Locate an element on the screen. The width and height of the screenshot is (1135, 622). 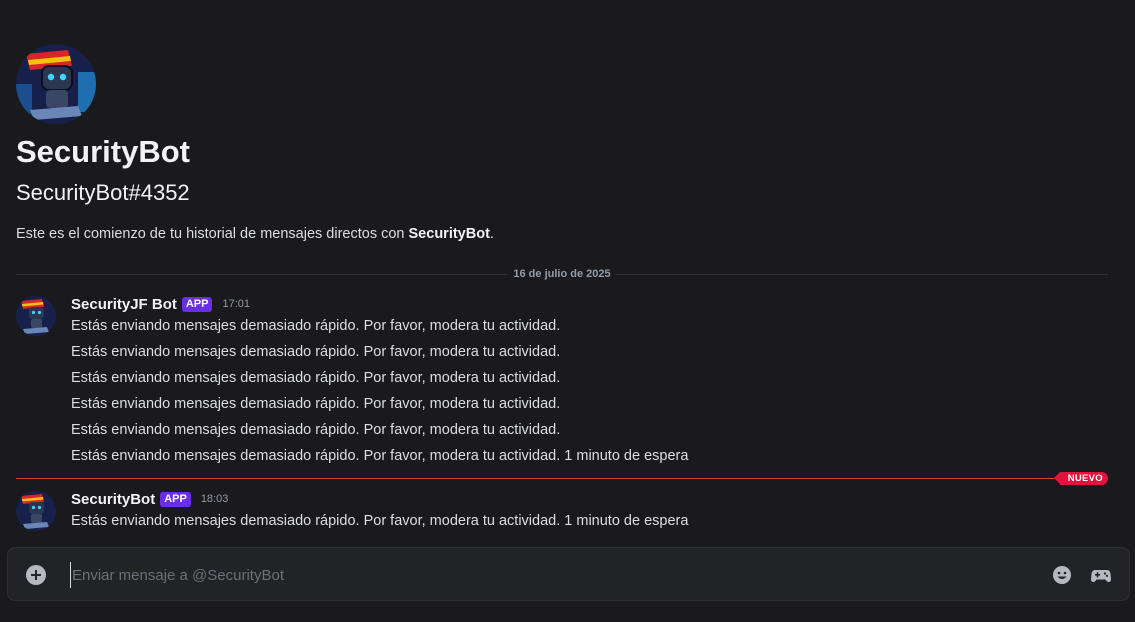
date-divider: 16 de julio de 2025 is located at coordinates (562, 274).